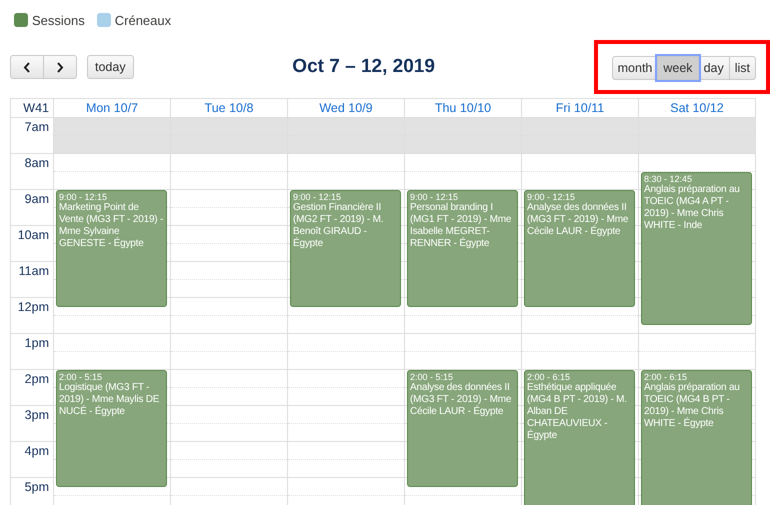 This screenshot has height=505, width=770. What do you see at coordinates (461, 226) in the screenshot?
I see `event-title: Personal branding I (MG1 FT - 2019) - Mme Isabelle MEGRET-RENNER - Égypte` at bounding box center [461, 226].